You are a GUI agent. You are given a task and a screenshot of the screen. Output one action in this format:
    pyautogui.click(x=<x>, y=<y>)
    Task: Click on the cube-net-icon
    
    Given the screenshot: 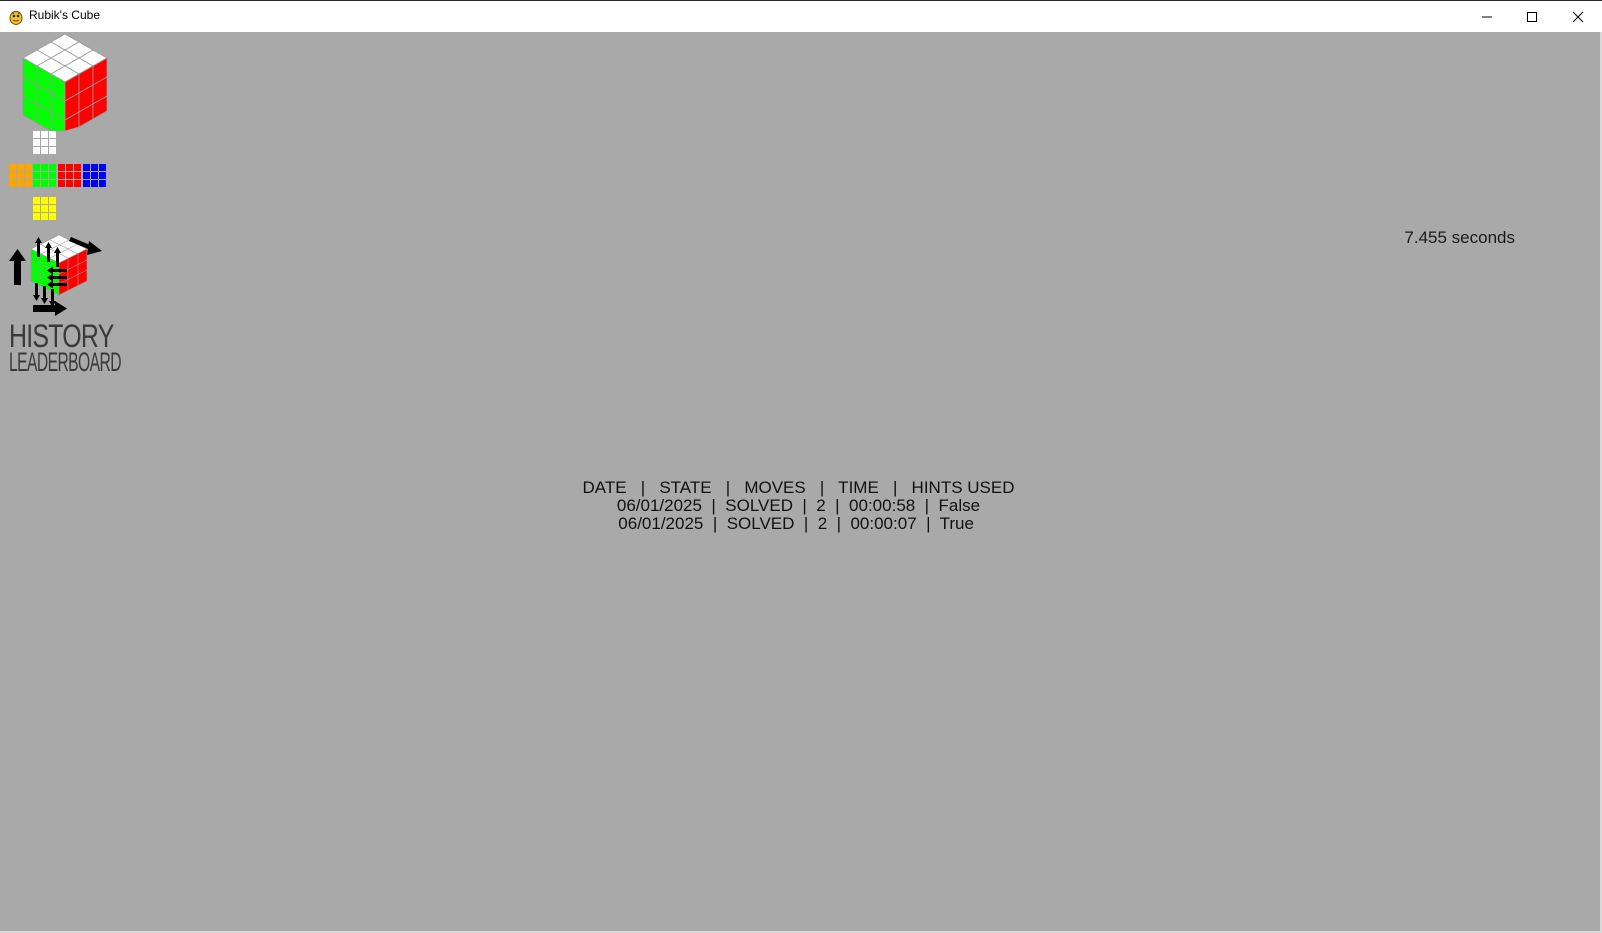 What is the action you would take?
    pyautogui.click(x=59, y=181)
    